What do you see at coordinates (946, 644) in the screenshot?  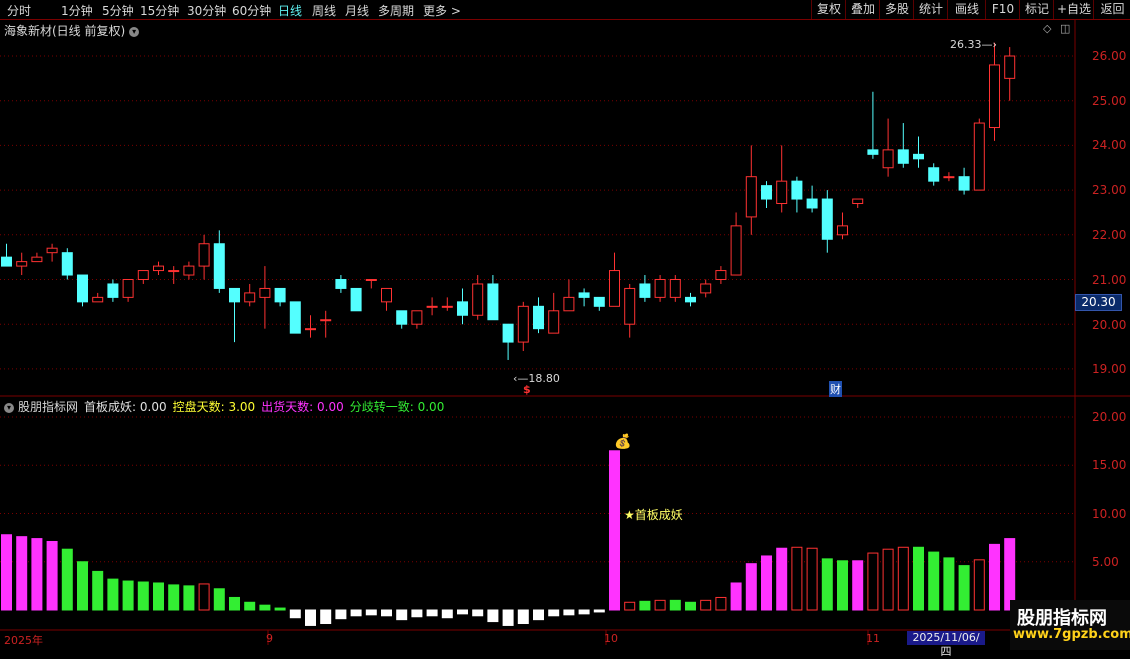 I see `cursor-date-box: 2025/11/06/四` at bounding box center [946, 644].